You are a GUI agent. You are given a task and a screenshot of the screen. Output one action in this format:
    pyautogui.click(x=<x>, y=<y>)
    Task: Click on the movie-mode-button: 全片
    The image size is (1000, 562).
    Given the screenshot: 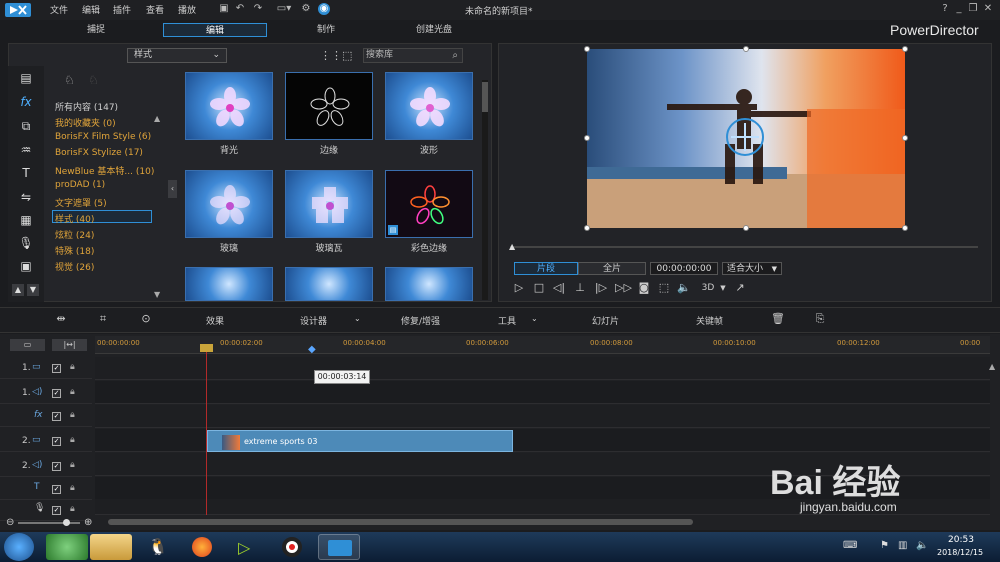 What is the action you would take?
    pyautogui.click(x=612, y=268)
    